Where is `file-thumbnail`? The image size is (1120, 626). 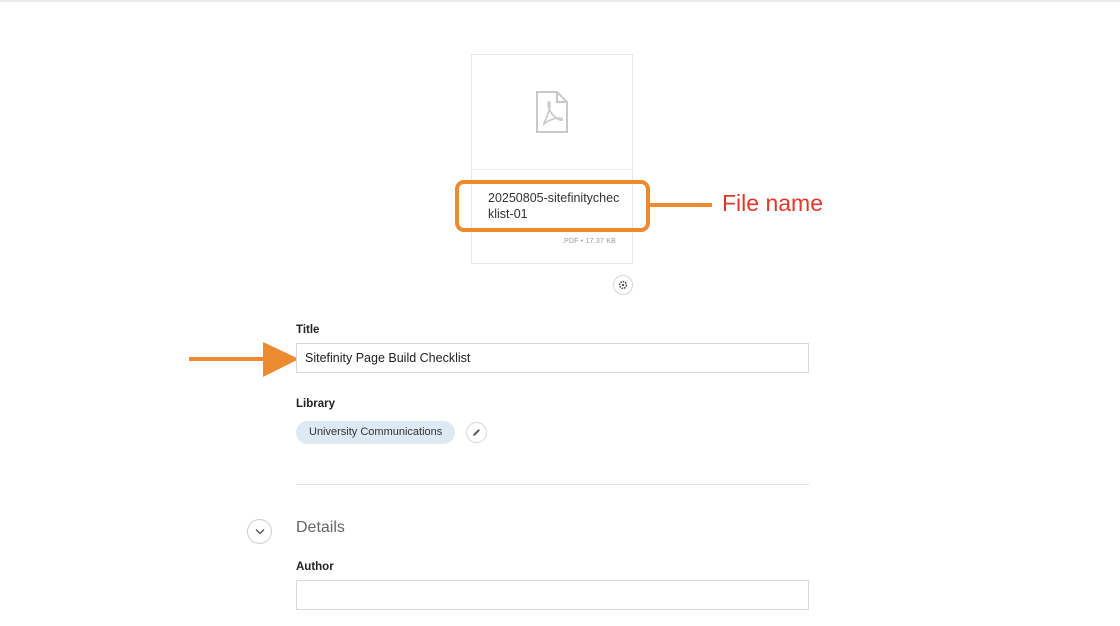
file-thumbnail is located at coordinates (552, 112).